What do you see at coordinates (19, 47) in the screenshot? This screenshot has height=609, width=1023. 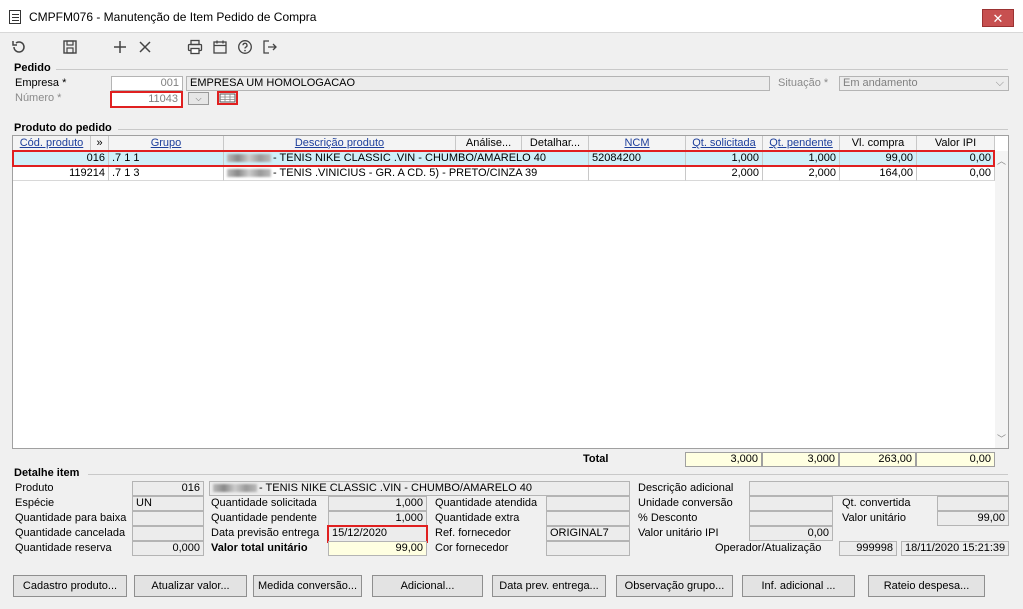 I see `undo-icon` at bounding box center [19, 47].